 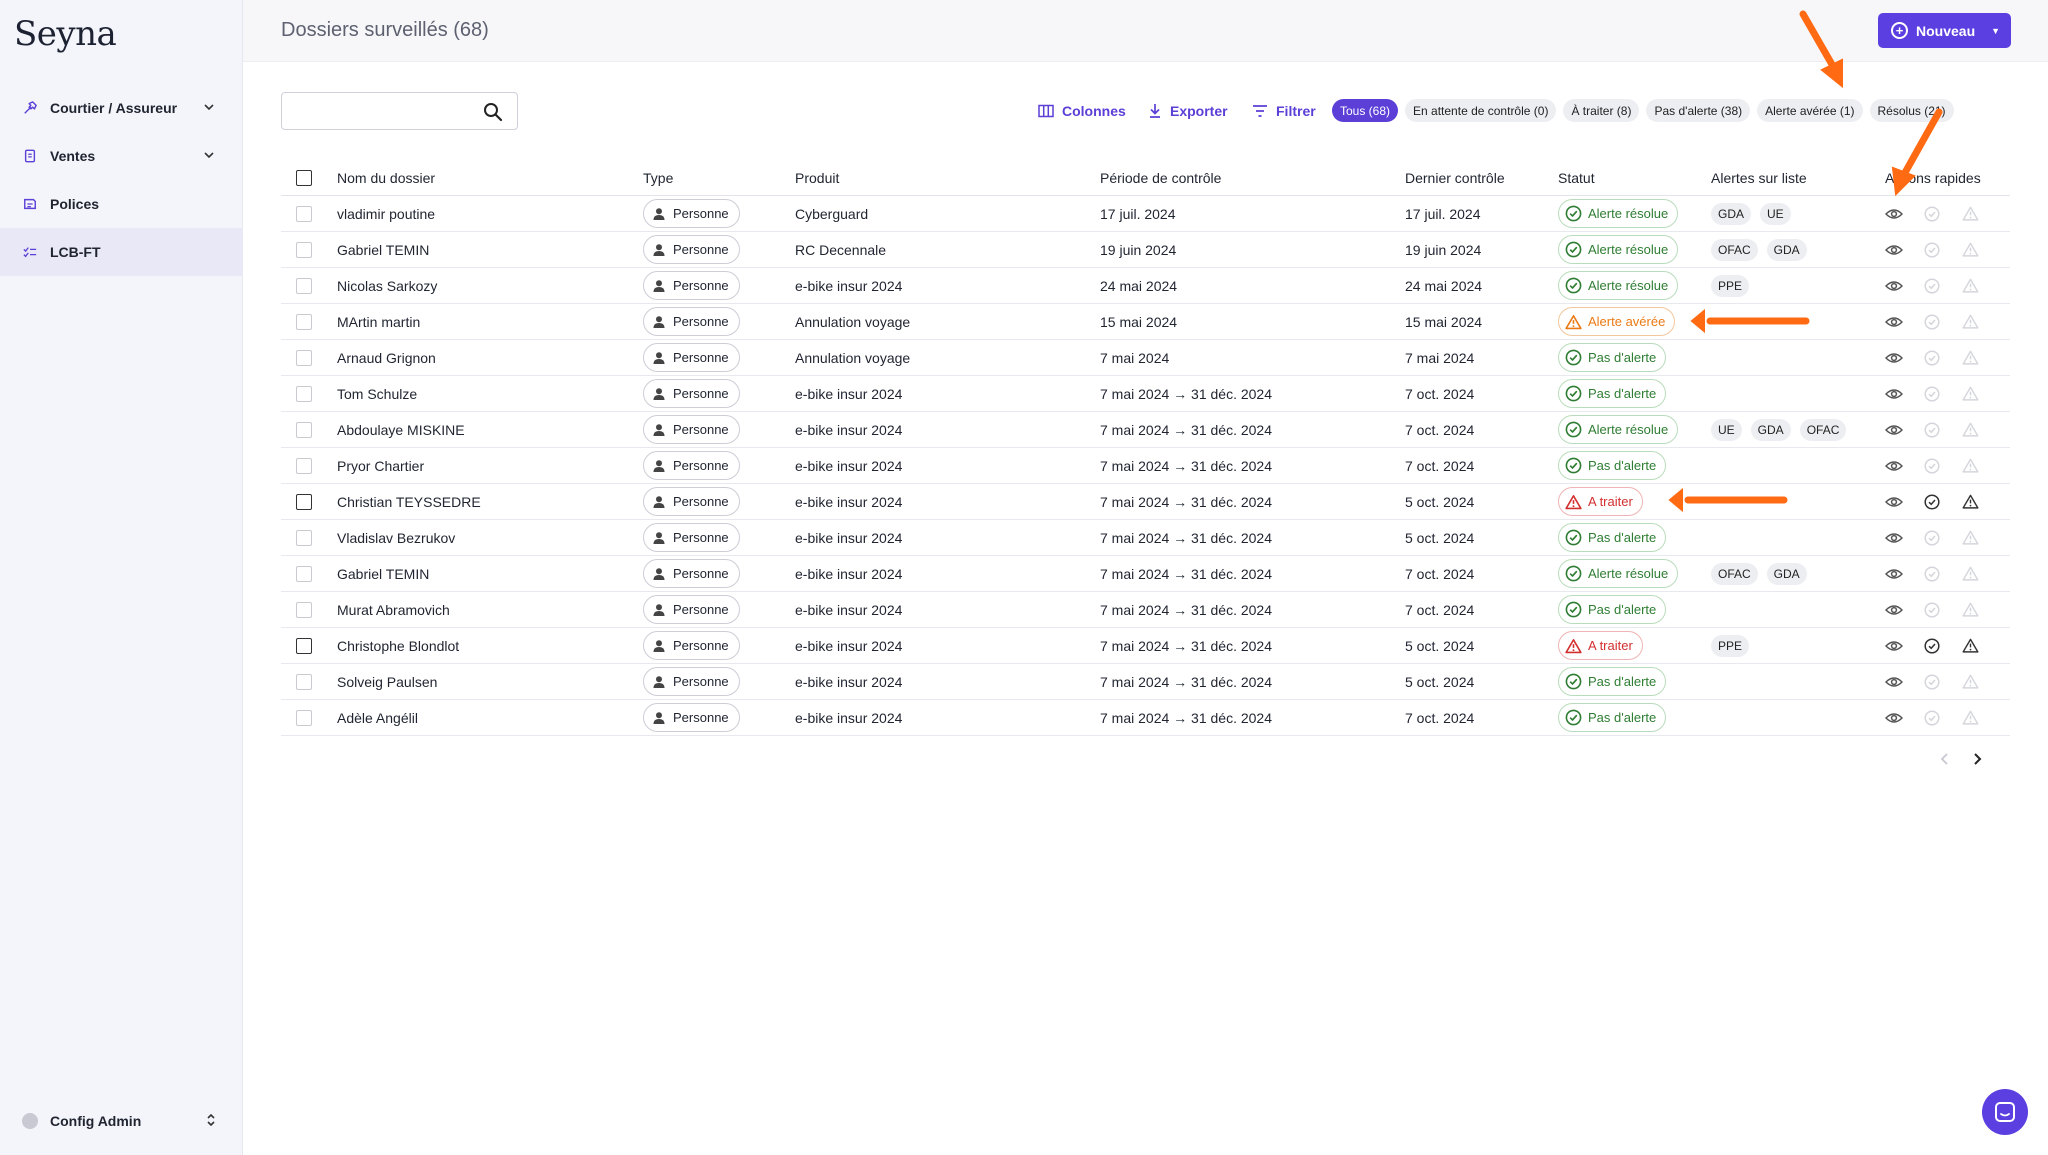 I want to click on chat-launcher-button, so click(x=2005, y=1112).